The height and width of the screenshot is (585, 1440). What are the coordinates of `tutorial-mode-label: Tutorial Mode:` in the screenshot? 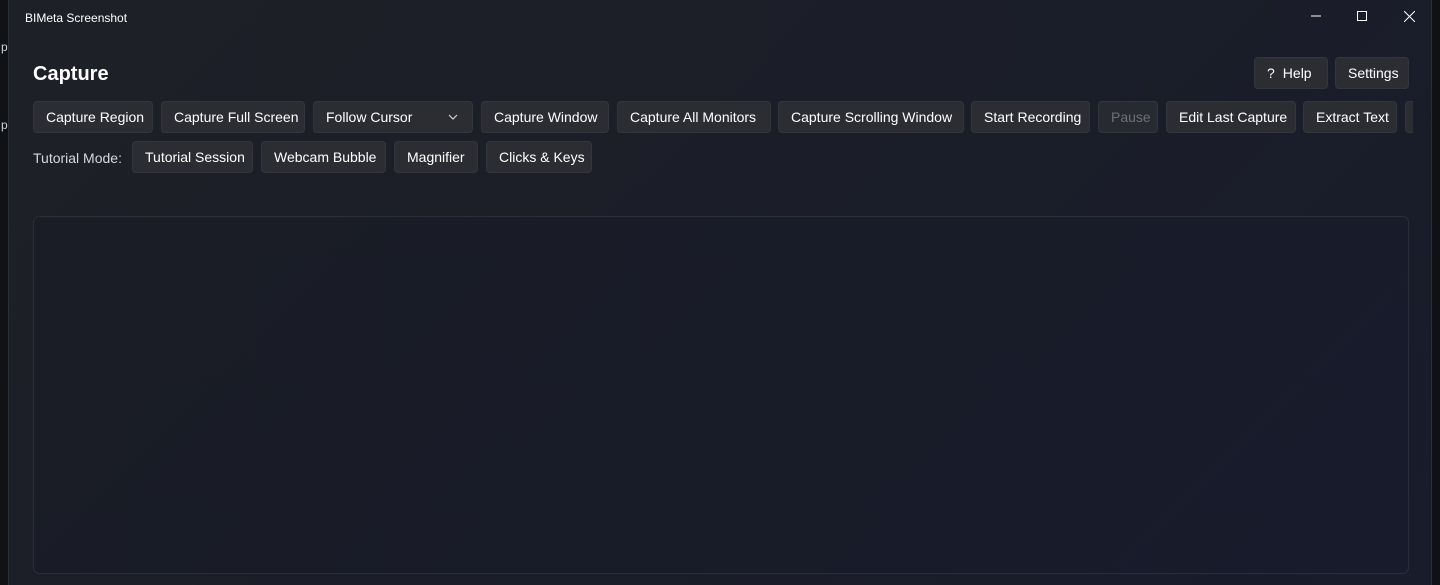 It's located at (77, 158).